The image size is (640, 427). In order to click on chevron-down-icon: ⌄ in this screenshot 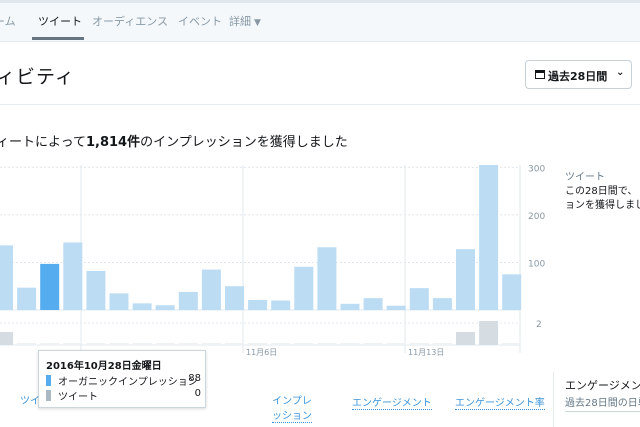, I will do `click(620, 72)`.